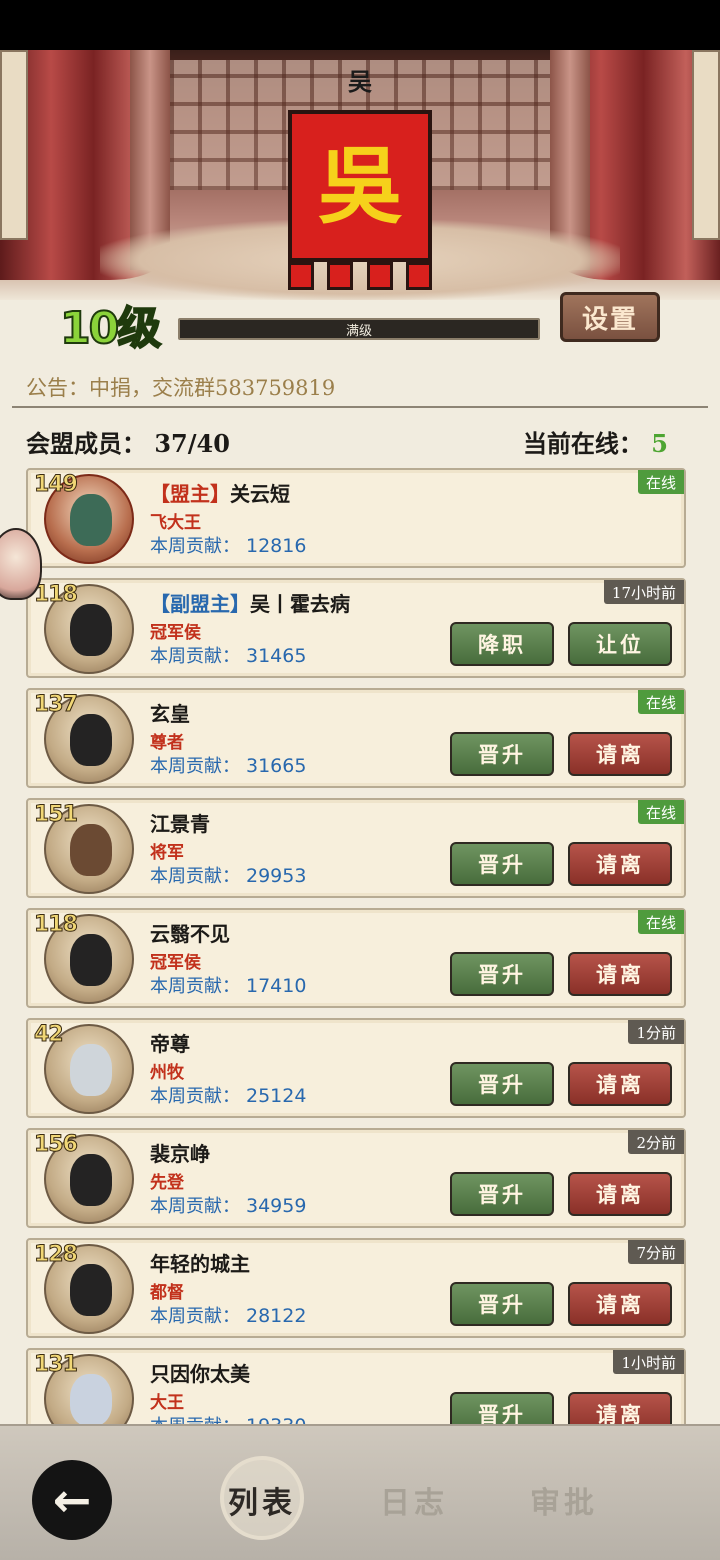 This screenshot has width=720, height=1560. Describe the element at coordinates (356, 958) in the screenshot. I see `member-row: 118 云翳不见 冠军侯 本周贡献： 17410 在线 晋升 请离` at that location.